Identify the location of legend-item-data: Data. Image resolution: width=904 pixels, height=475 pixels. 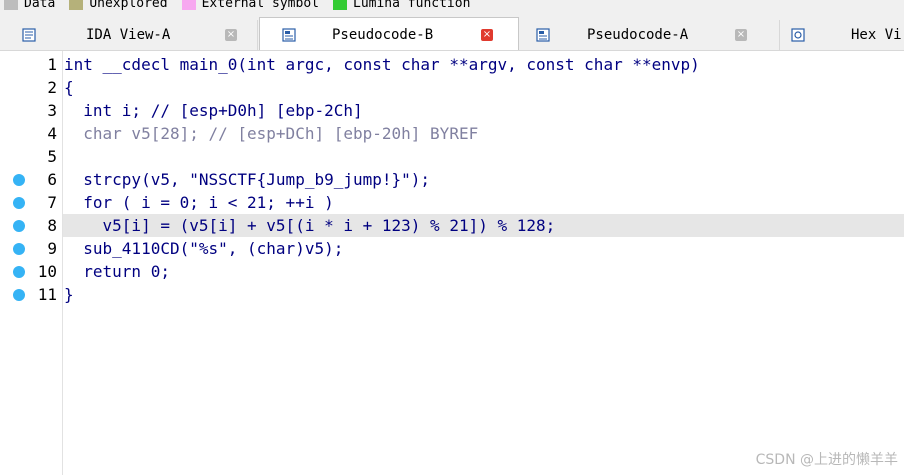
(27, 5).